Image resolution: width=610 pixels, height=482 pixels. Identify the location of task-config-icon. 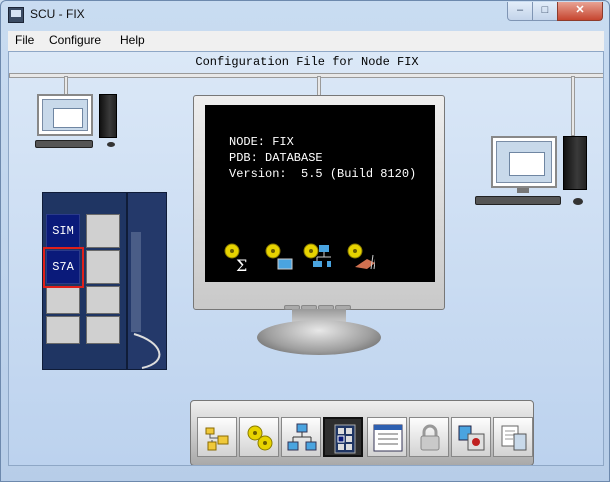
(388, 438).